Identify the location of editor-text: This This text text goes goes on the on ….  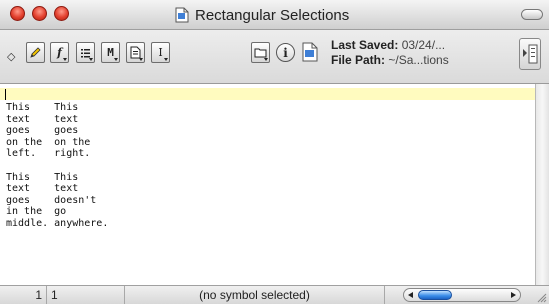
(57, 166).